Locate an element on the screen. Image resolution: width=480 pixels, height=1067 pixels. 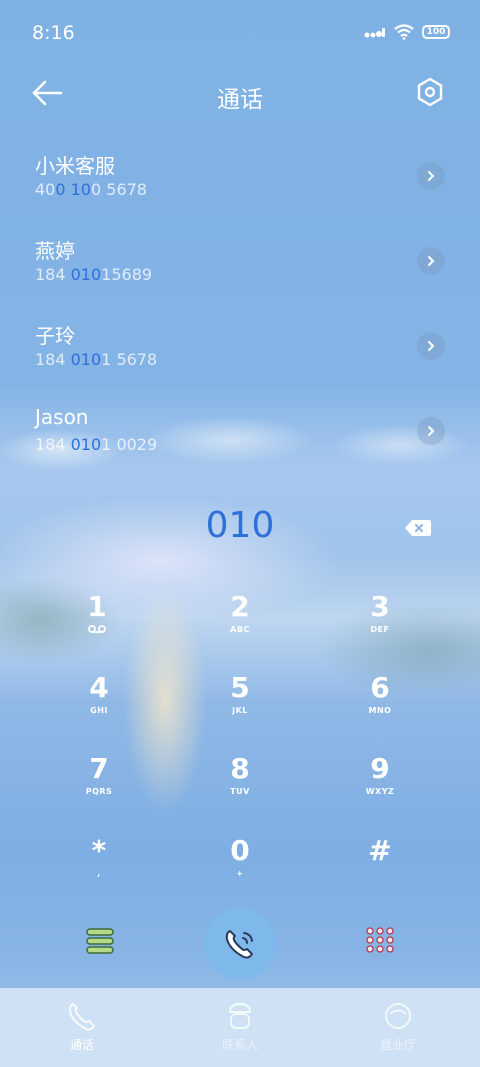
key-letters: + is located at coordinates (240, 873).